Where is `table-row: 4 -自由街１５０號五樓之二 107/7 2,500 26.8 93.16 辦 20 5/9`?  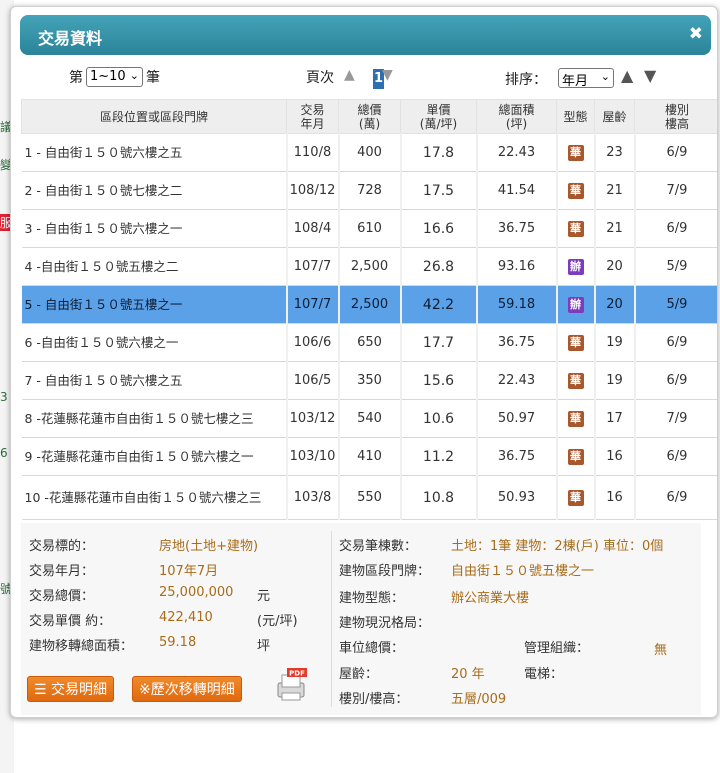 table-row: 4 -自由街１５０號五樓之二 107/7 2,500 26.8 93.16 辦 20 5/9 is located at coordinates (369, 266).